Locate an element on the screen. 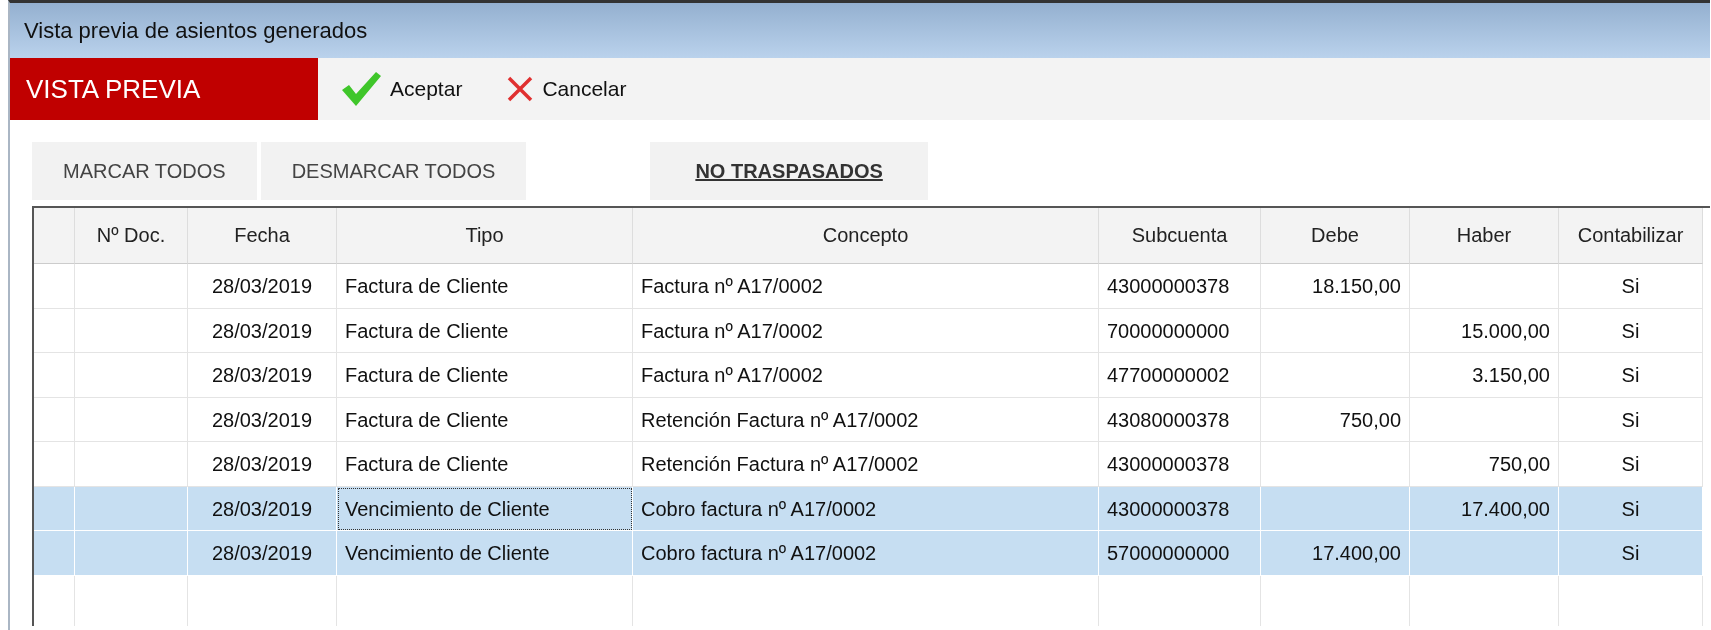 Image resolution: width=1711 pixels, height=630 pixels. window-title: Vista previa de asientos generados is located at coordinates (196, 30).